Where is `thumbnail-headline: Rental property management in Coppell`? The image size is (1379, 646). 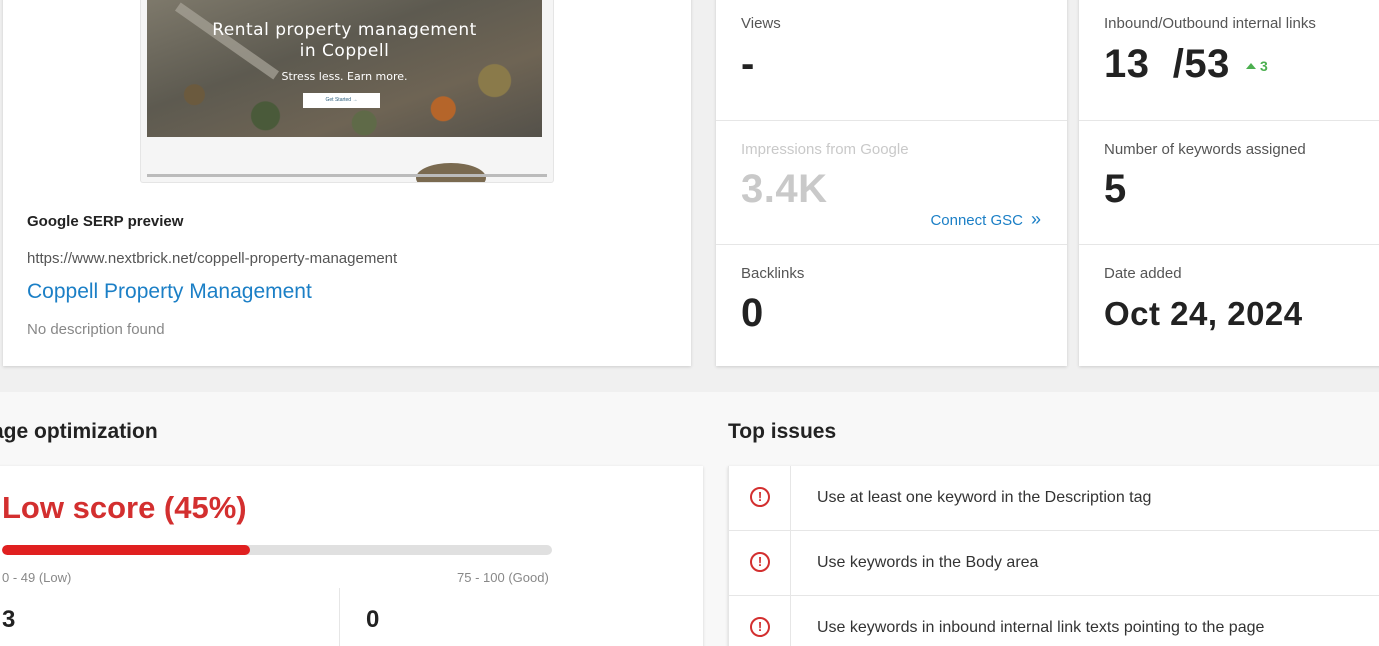
thumbnail-headline: Rental property management in Coppell is located at coordinates (344, 40).